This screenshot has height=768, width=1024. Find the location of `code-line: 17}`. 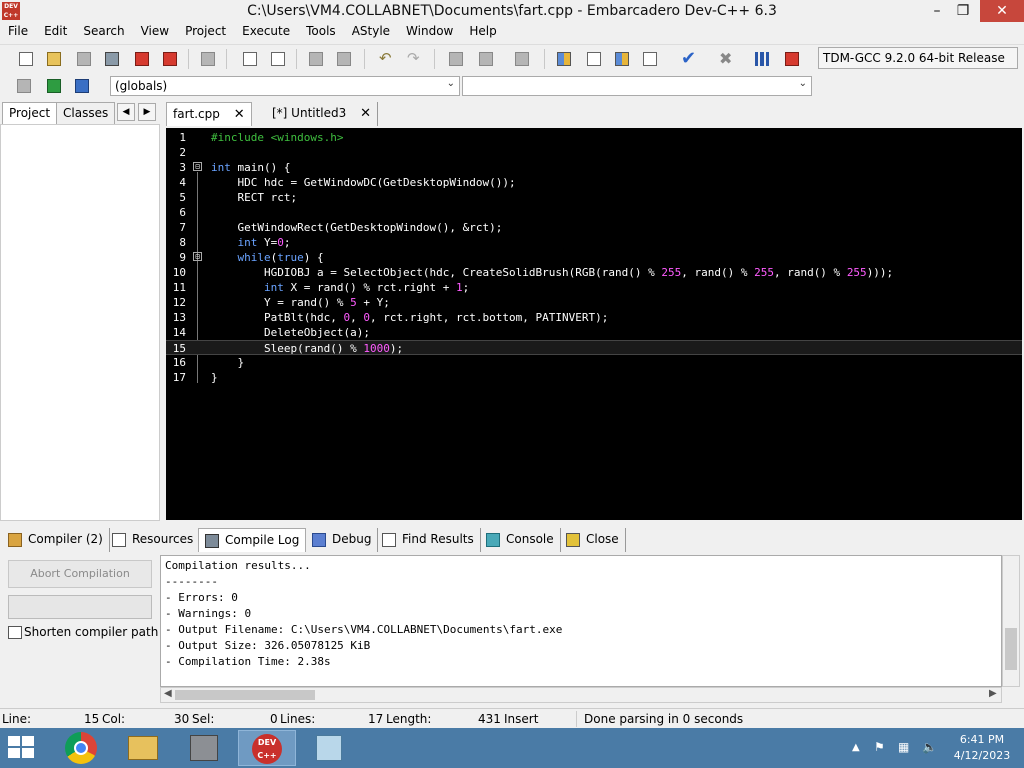

code-line: 17} is located at coordinates (594, 377).